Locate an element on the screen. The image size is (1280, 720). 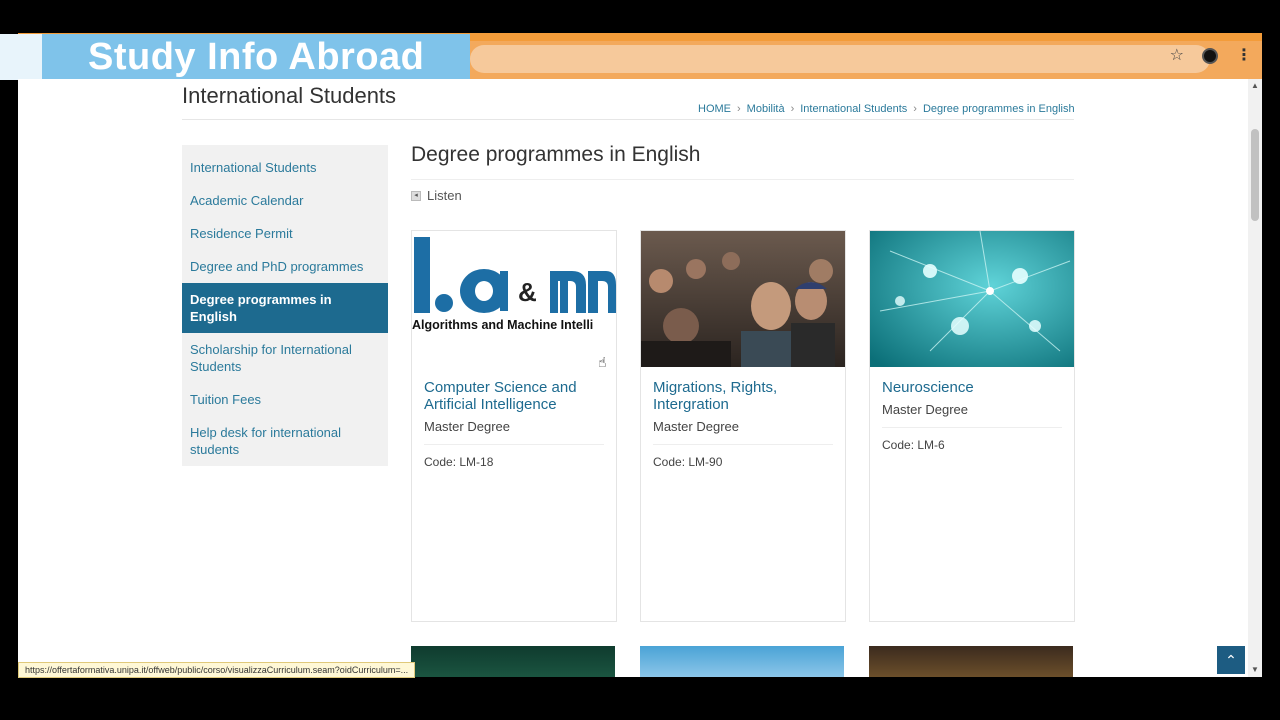
listen-label: Listen is located at coordinates (444, 195).